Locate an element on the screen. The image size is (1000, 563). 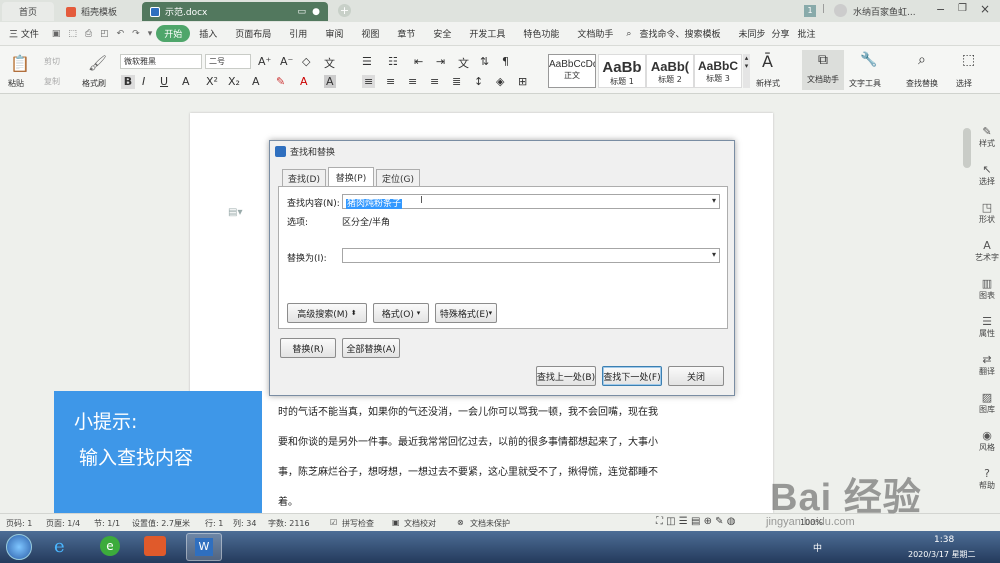
align-left-icon: ≡ is located at coordinates (369, 81).